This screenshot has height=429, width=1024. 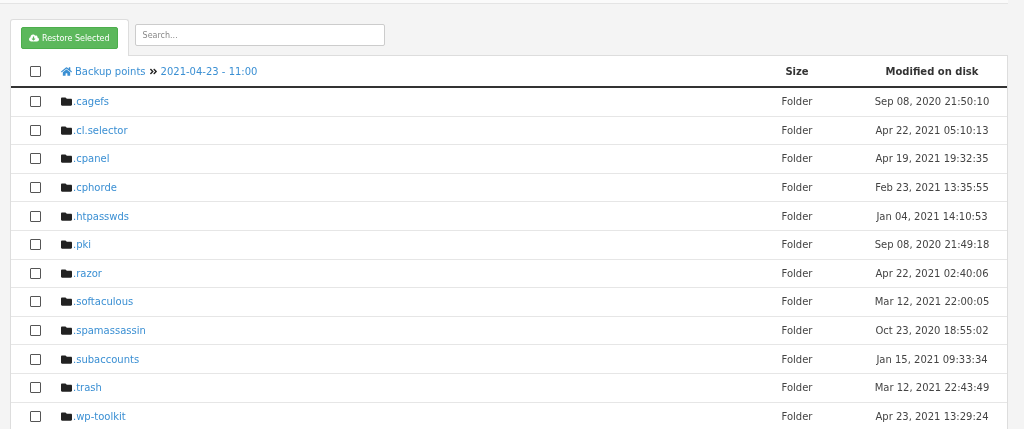 What do you see at coordinates (932, 273) in the screenshot?
I see `table-cell-text: Apr 22, 2021 02:40:06` at bounding box center [932, 273].